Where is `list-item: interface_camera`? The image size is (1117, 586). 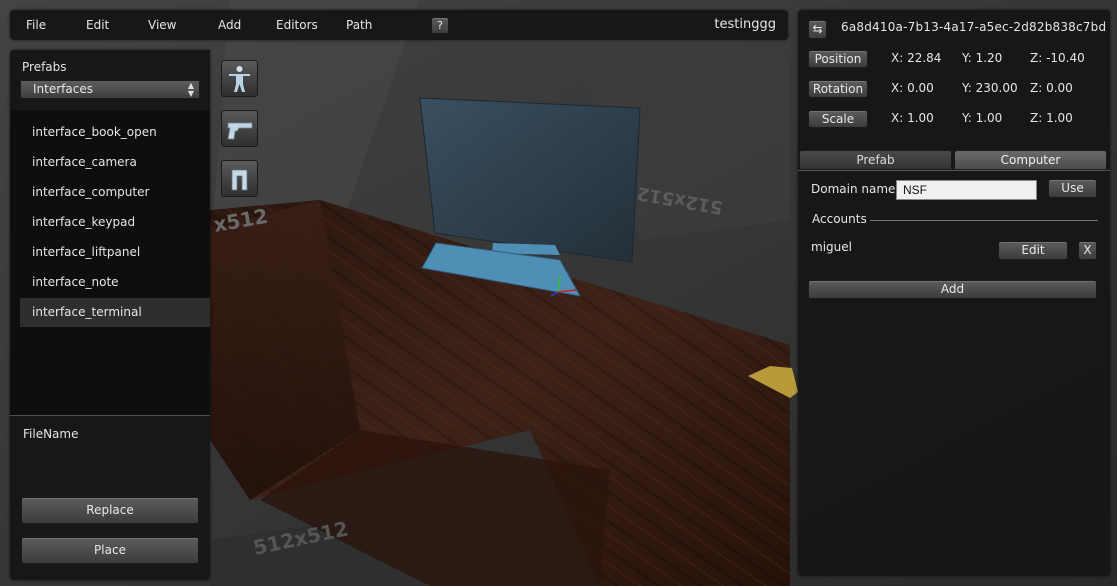
list-item: interface_camera is located at coordinates (115, 162).